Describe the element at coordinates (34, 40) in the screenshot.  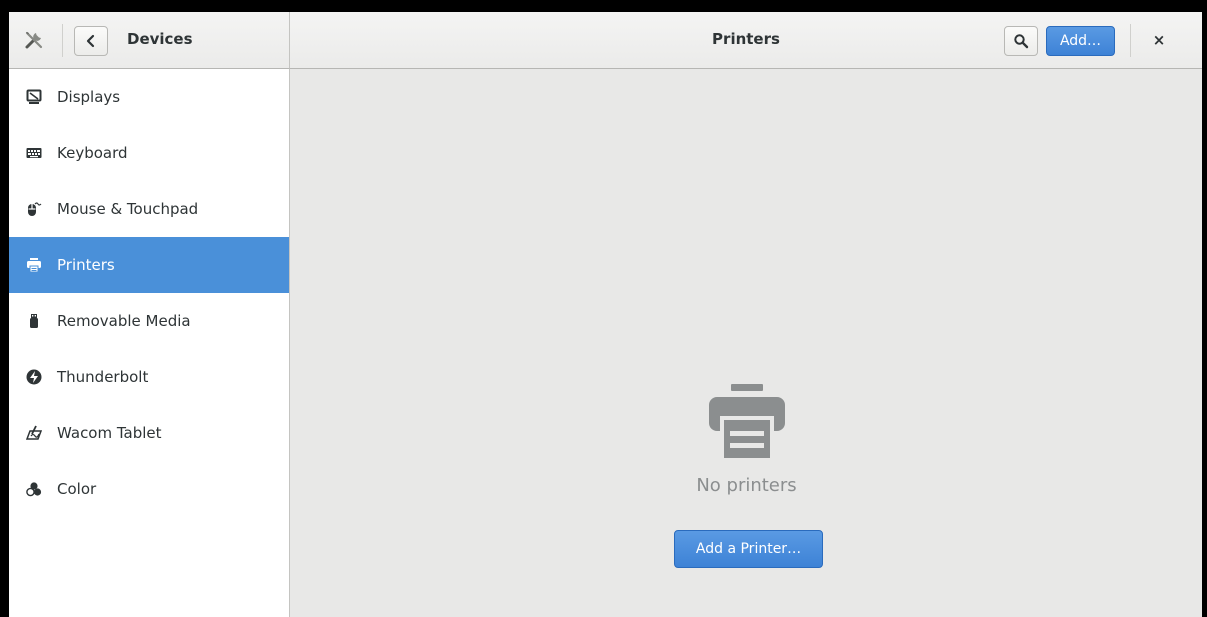
I see `settings-tools-icon` at that location.